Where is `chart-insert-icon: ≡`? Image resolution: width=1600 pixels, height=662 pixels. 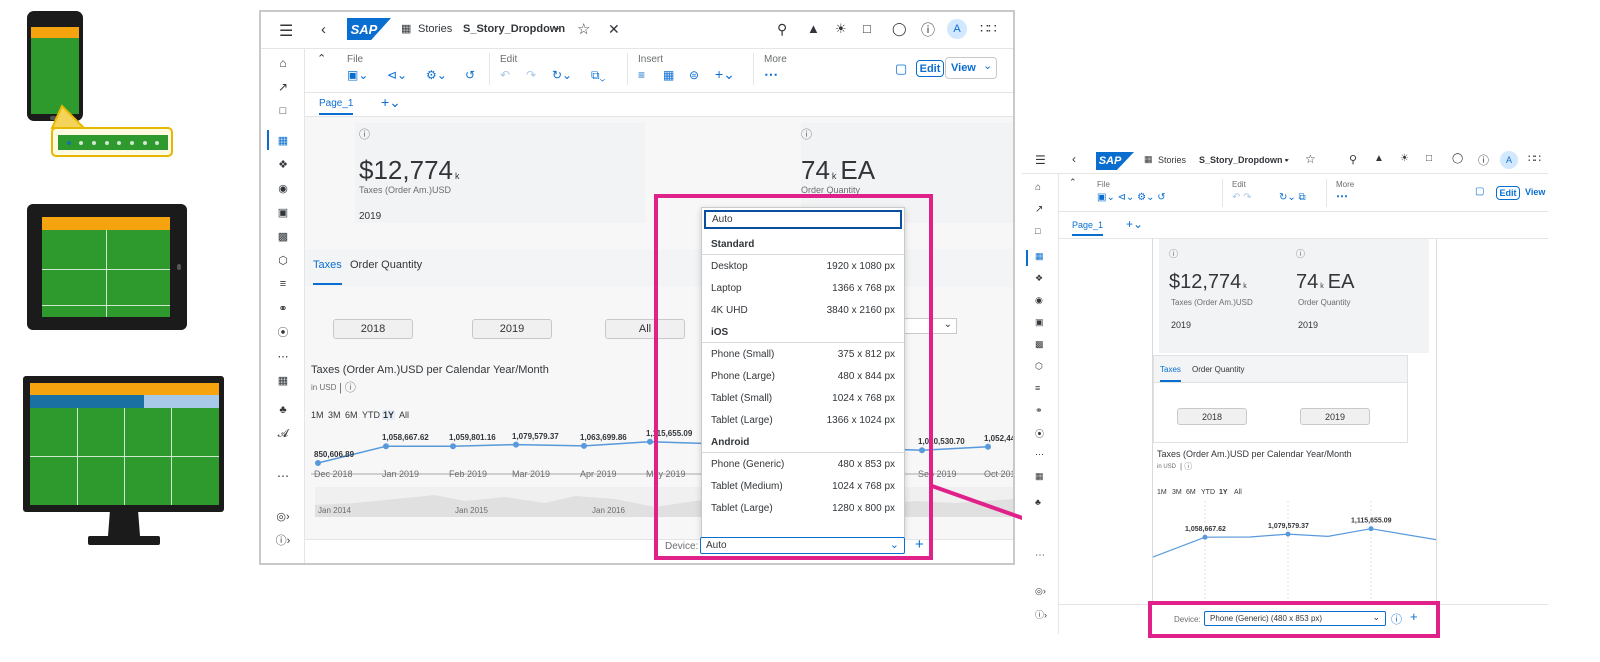
chart-insert-icon: ≡ is located at coordinates (641, 75).